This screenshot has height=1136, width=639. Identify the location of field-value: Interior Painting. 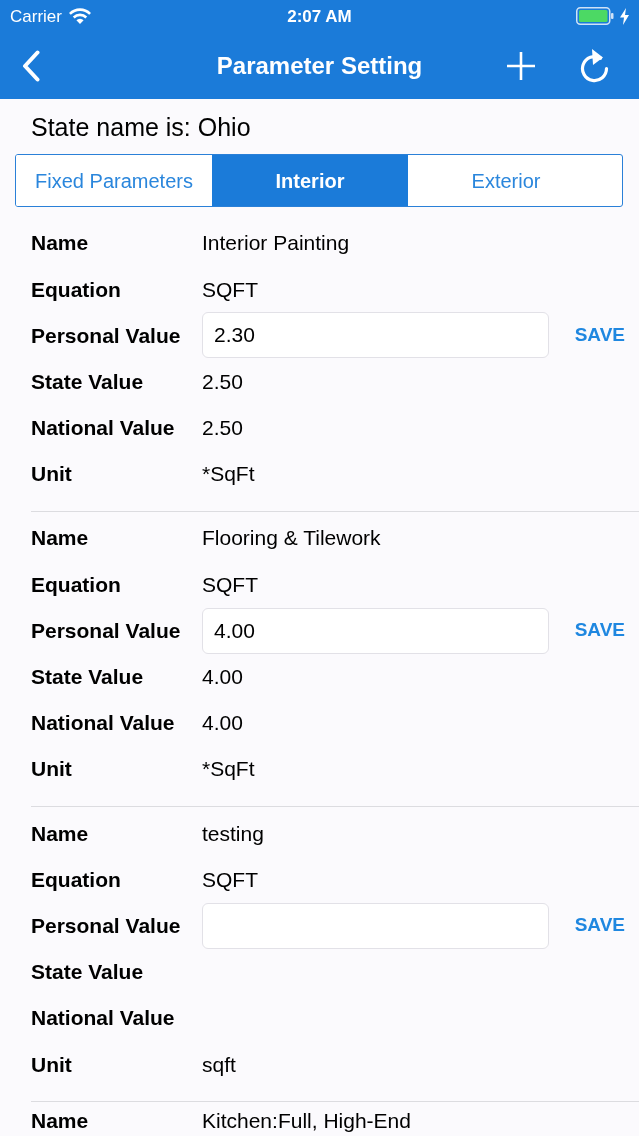
(276, 243).